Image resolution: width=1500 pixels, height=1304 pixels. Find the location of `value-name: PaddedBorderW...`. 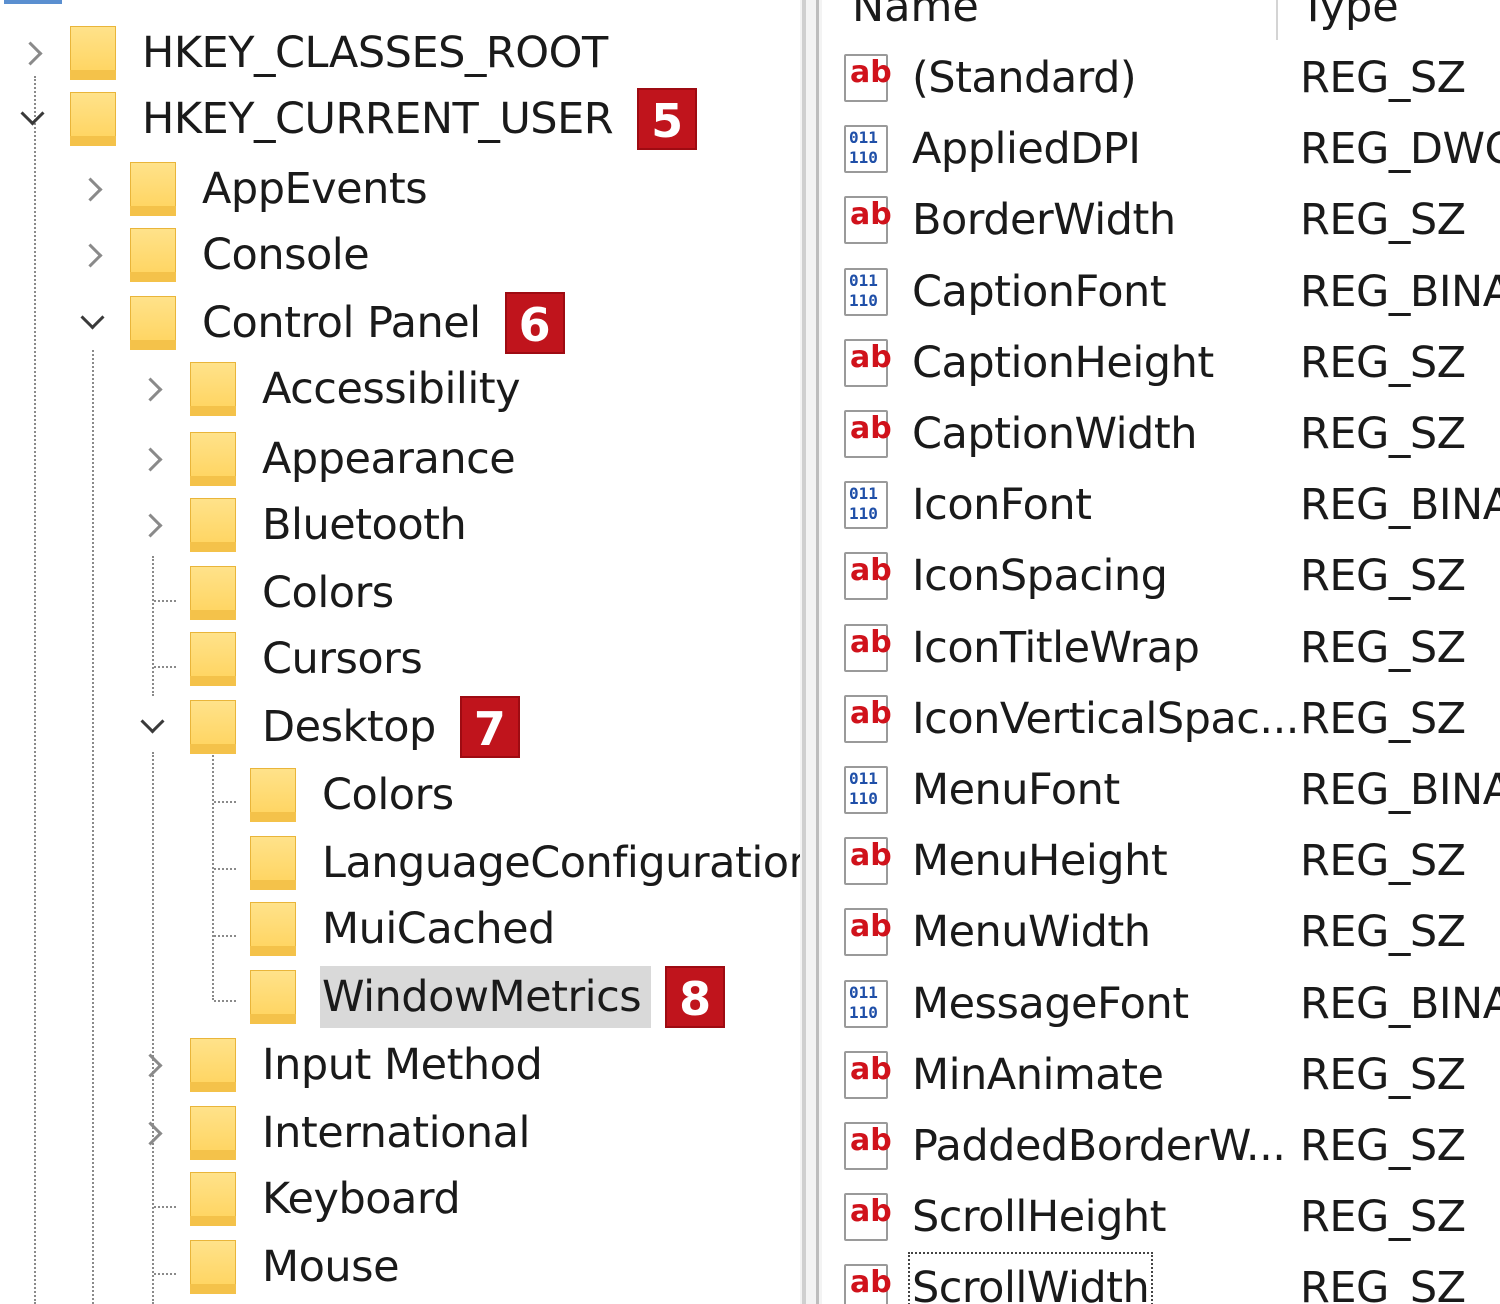

value-name: PaddedBorderW... is located at coordinates (1099, 1146).